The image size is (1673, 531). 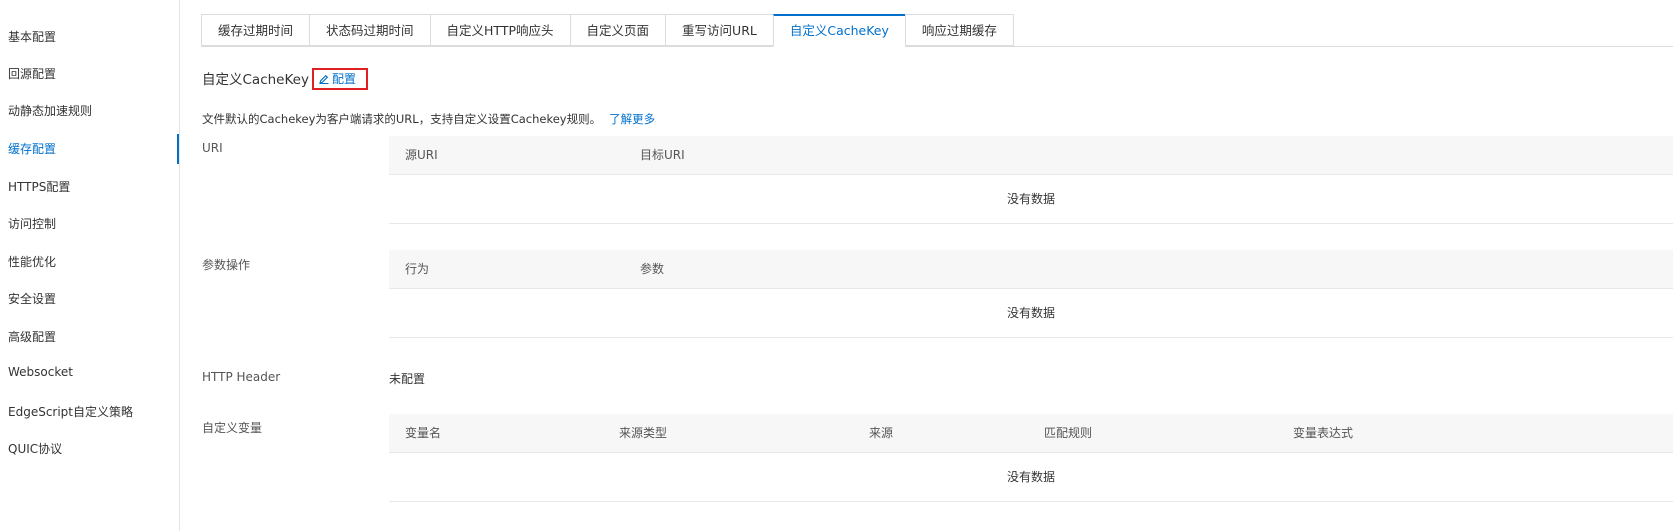 What do you see at coordinates (617, 30) in the screenshot?
I see `tab-custom-pages: 自定义页面` at bounding box center [617, 30].